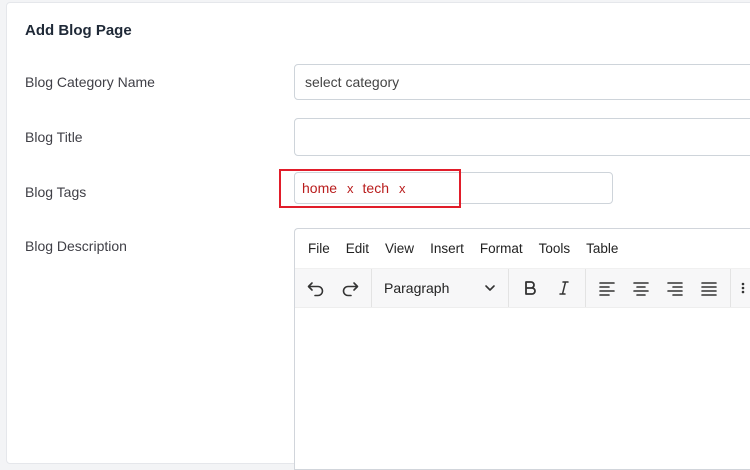 The height and width of the screenshot is (470, 750). Describe the element at coordinates (453, 188) in the screenshot. I see `blog-tags-input: home x tech x` at that location.